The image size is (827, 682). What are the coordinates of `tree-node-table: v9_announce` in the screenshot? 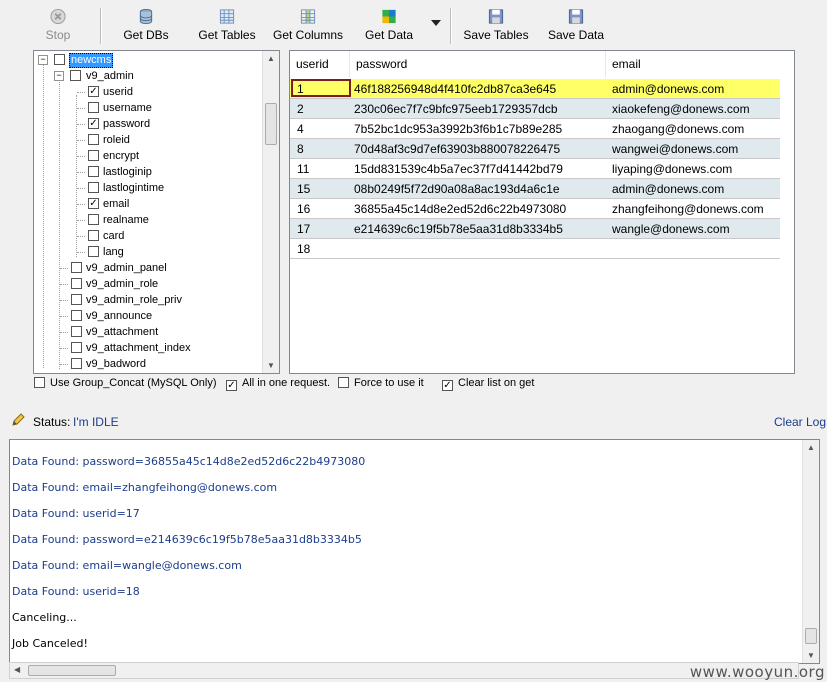 It's located at (160, 316).